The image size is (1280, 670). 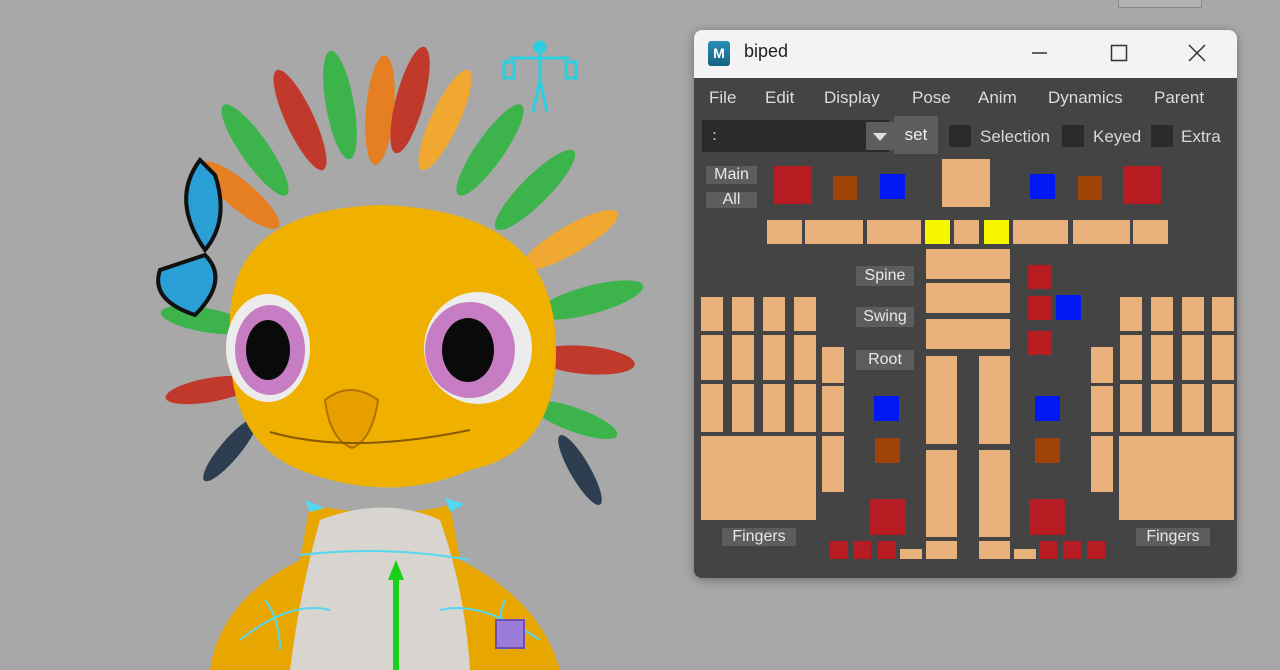 I want to click on menu-parent: Parent, so click(x=1179, y=98).